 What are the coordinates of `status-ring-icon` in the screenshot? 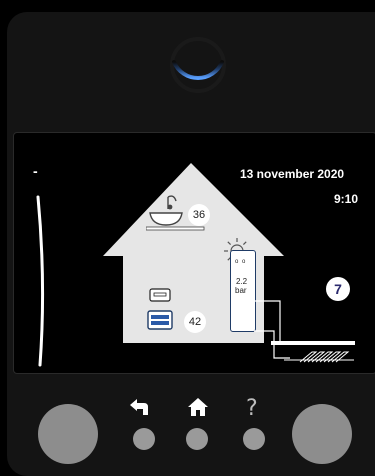 It's located at (198, 65).